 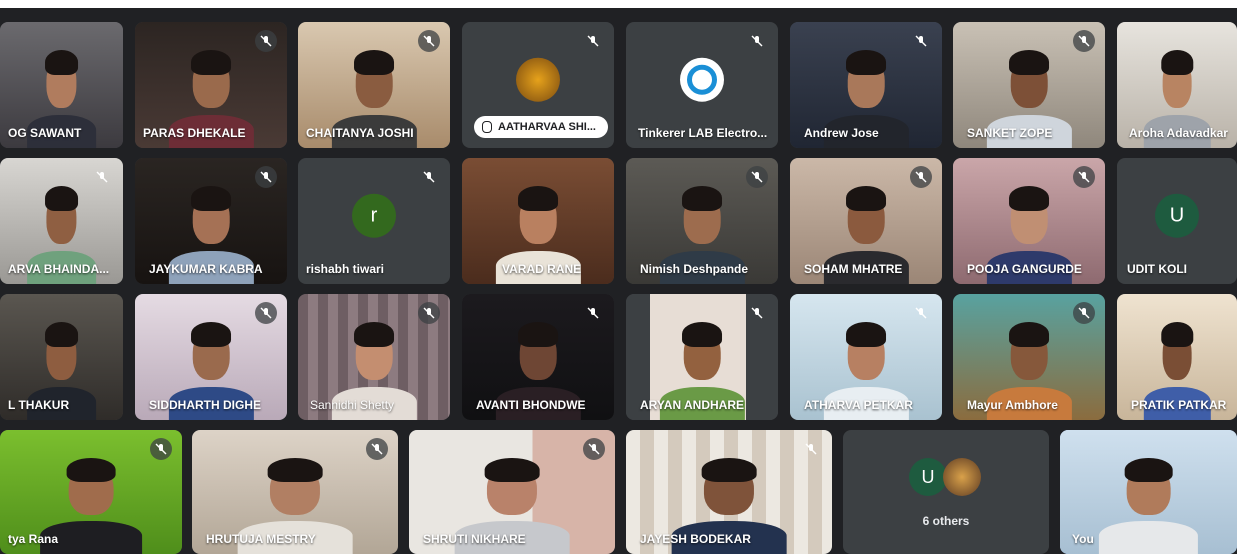 What do you see at coordinates (1029, 221) in the screenshot?
I see `participant-tile: POOJA GANGURDE` at bounding box center [1029, 221].